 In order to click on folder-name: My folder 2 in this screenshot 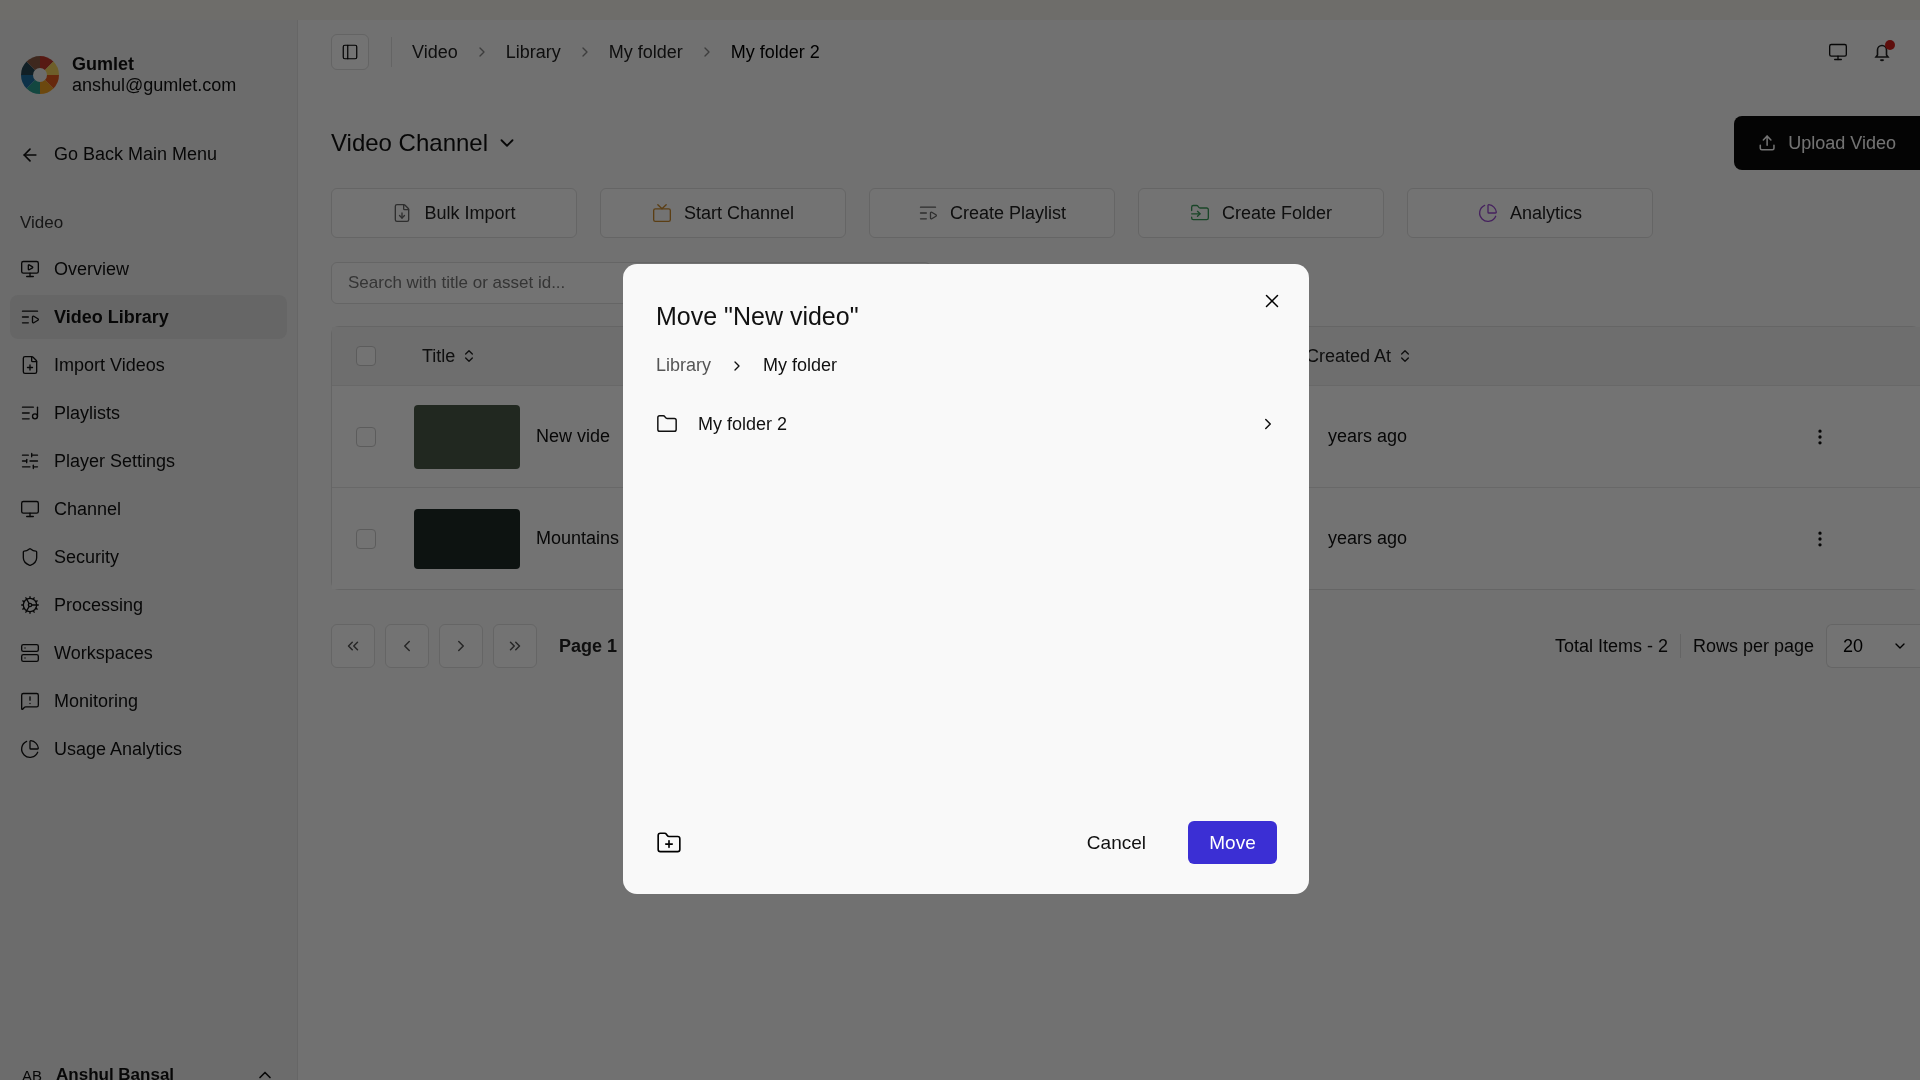, I will do `click(743, 424)`.